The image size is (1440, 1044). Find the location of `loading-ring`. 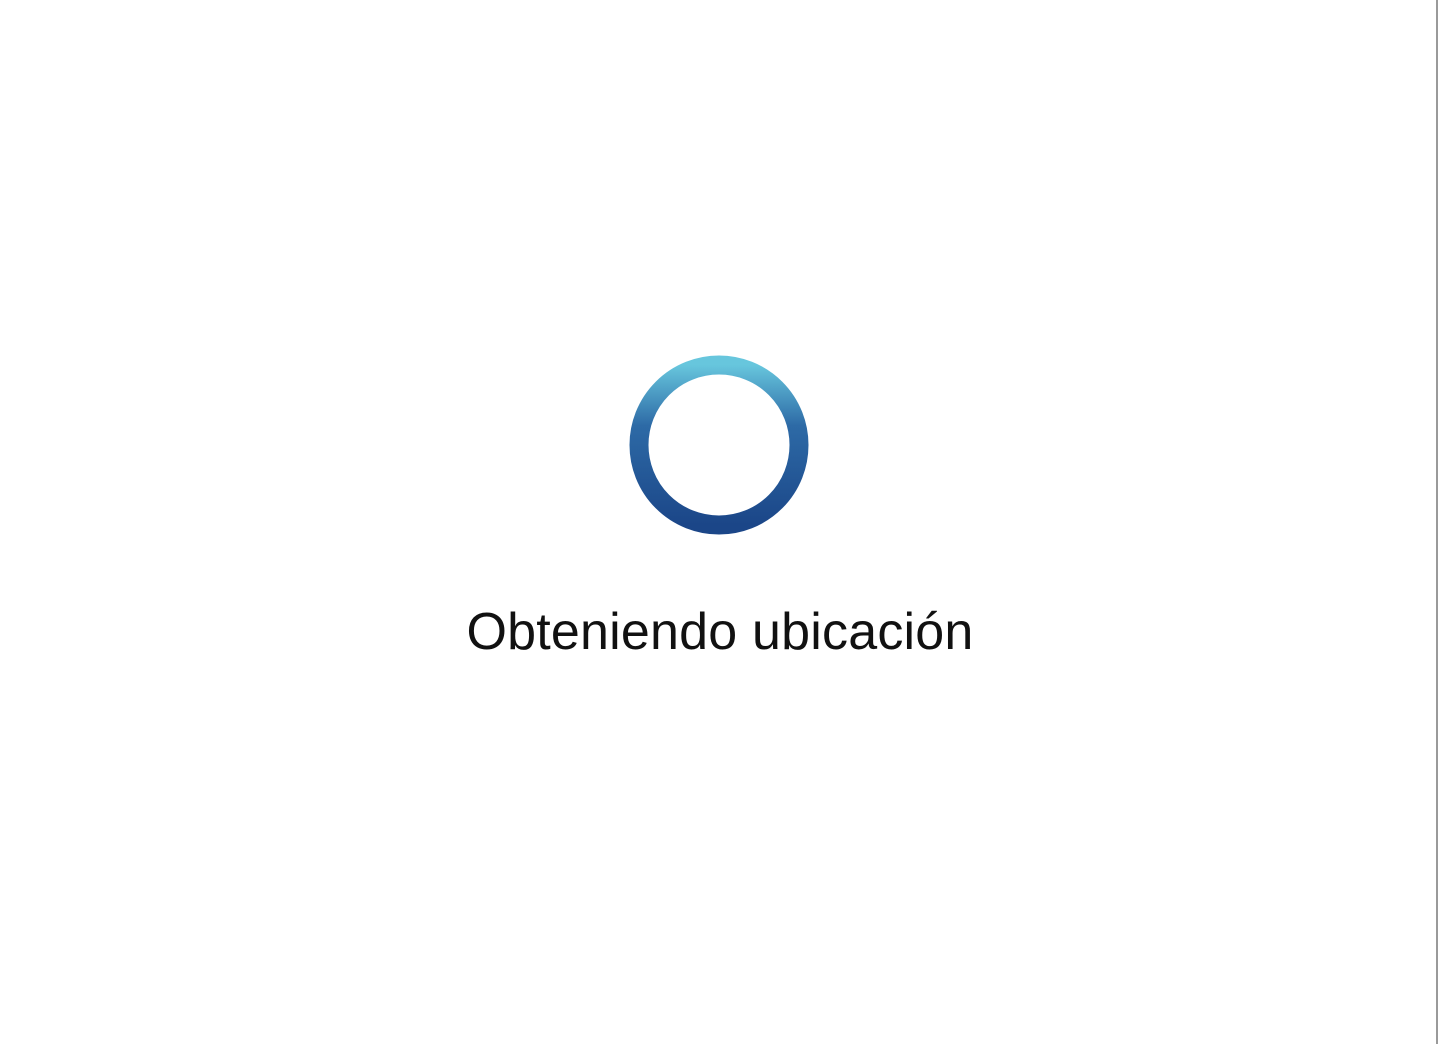

loading-ring is located at coordinates (719, 445).